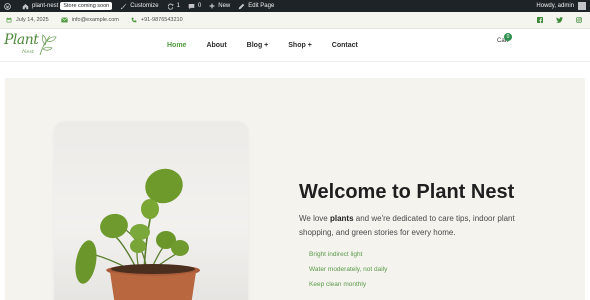 Image resolution: width=590 pixels, height=300 pixels. What do you see at coordinates (137, 234) in the screenshot?
I see `potted-plant-image` at bounding box center [137, 234].